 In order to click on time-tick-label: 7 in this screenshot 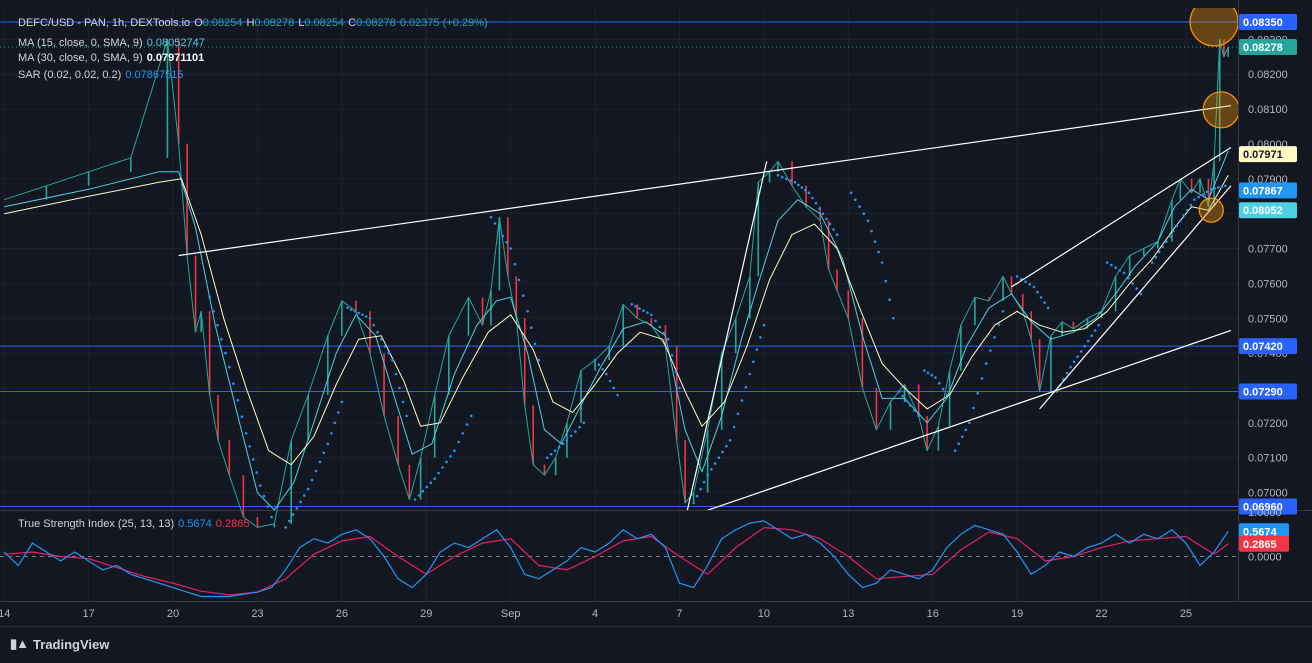, I will do `click(679, 614)`.